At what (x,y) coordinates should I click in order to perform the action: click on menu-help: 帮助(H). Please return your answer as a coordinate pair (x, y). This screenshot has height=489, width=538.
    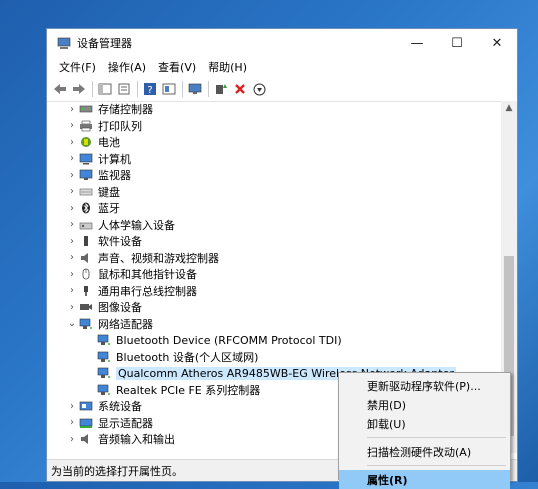
    Looking at the image, I should click on (227, 67).